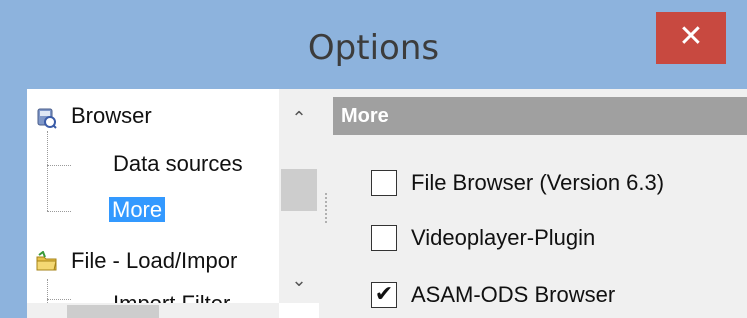 This screenshot has width=747, height=318. Describe the element at coordinates (540, 116) in the screenshot. I see `section-header: More` at that location.